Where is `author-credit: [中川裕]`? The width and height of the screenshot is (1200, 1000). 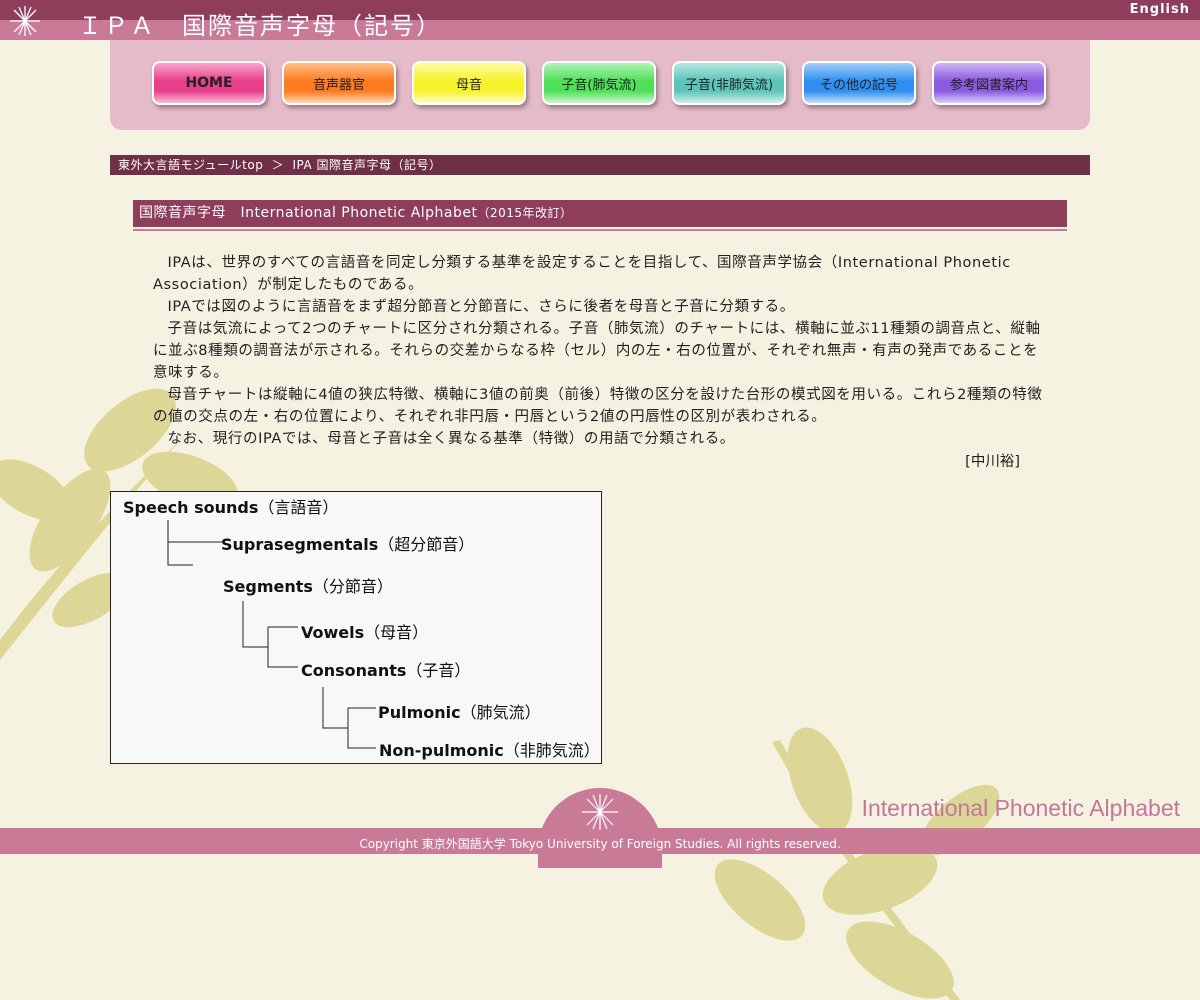
author-credit: [中川裕] is located at coordinates (992, 462).